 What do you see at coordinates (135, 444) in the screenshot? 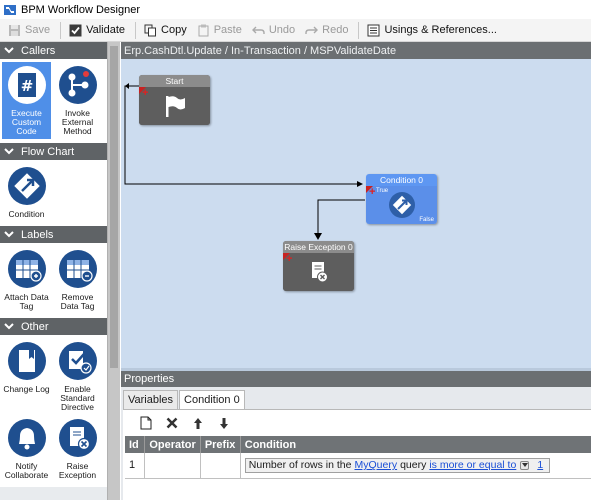
I see `column-header-id: Id` at bounding box center [135, 444].